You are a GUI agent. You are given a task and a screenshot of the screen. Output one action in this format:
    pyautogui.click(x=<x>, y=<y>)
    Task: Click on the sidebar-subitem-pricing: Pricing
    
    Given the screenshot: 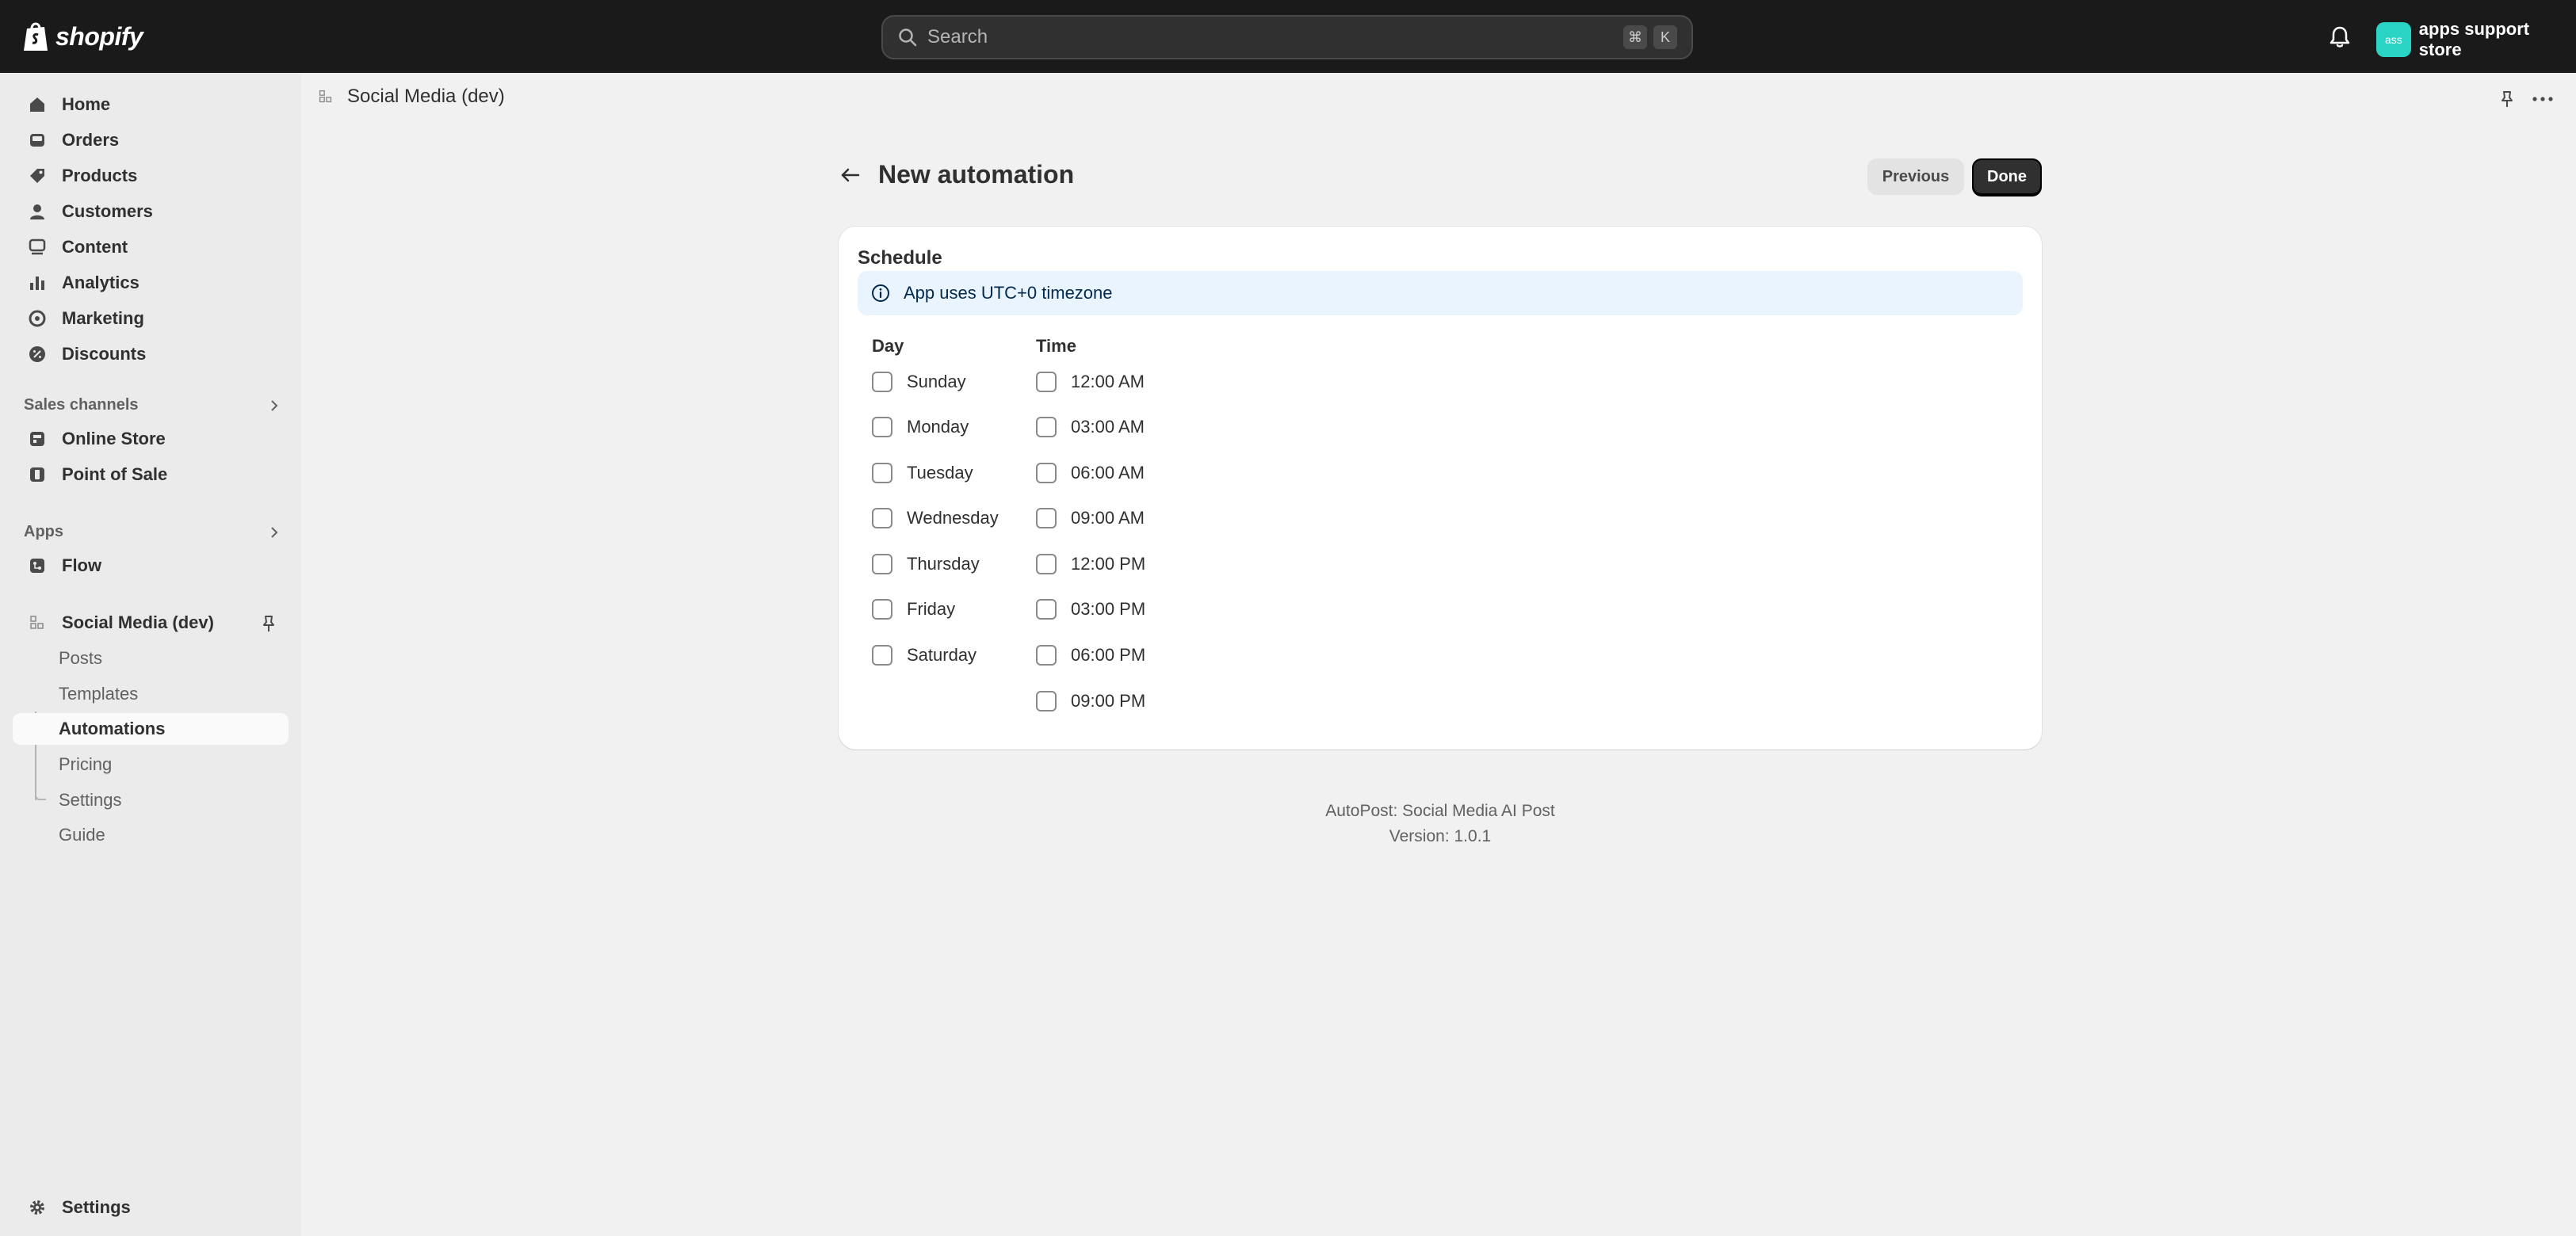 What is the action you would take?
    pyautogui.click(x=151, y=764)
    